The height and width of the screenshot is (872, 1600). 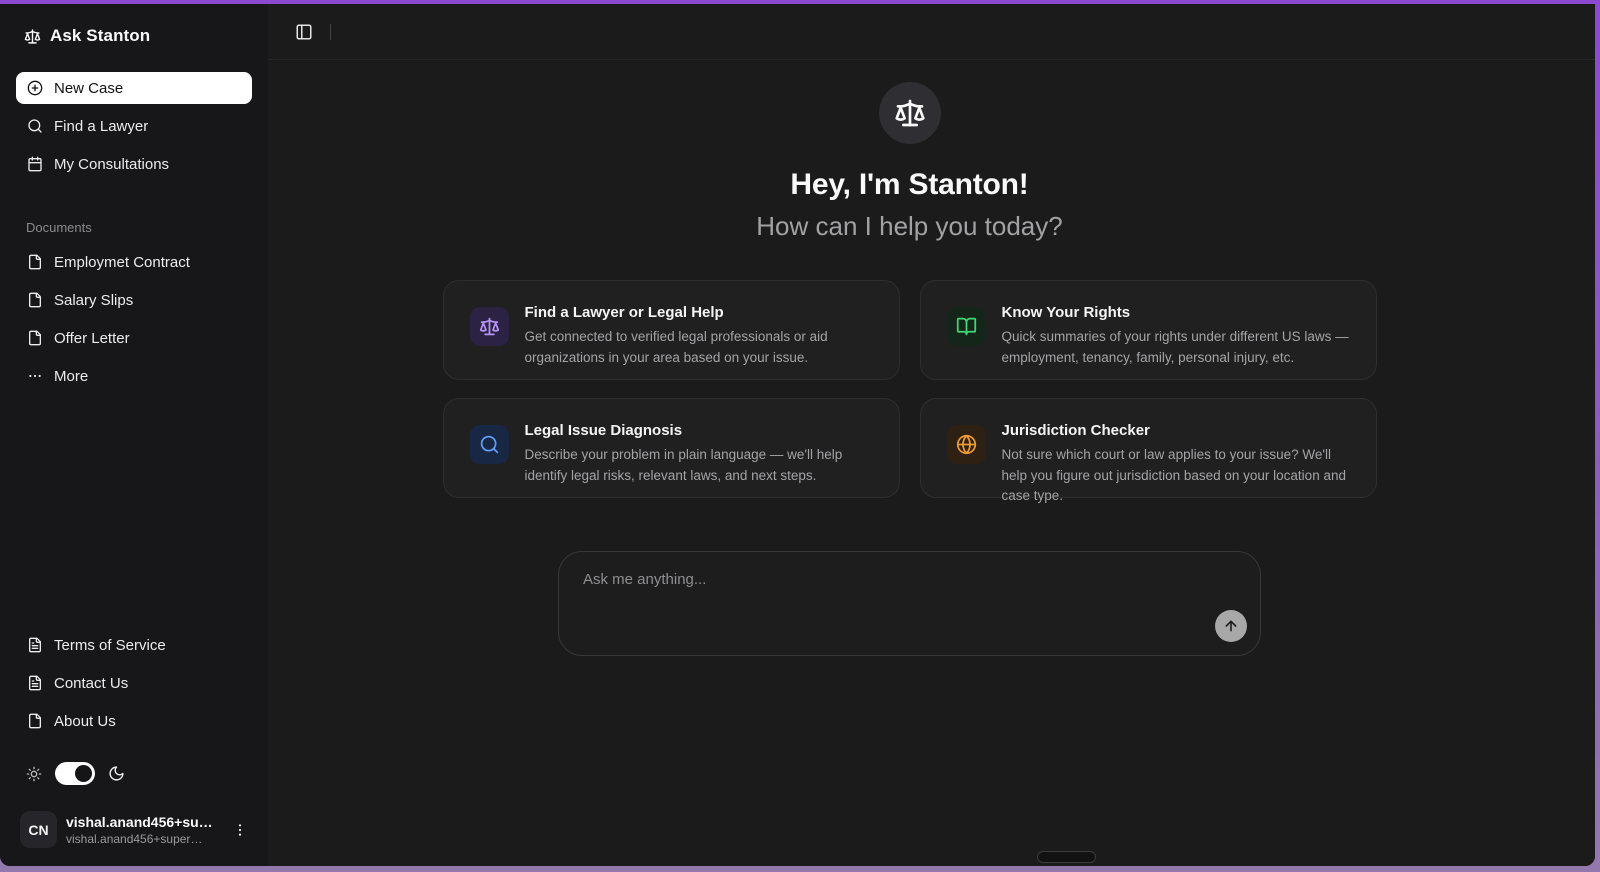 I want to click on globe-icon, so click(x=966, y=444).